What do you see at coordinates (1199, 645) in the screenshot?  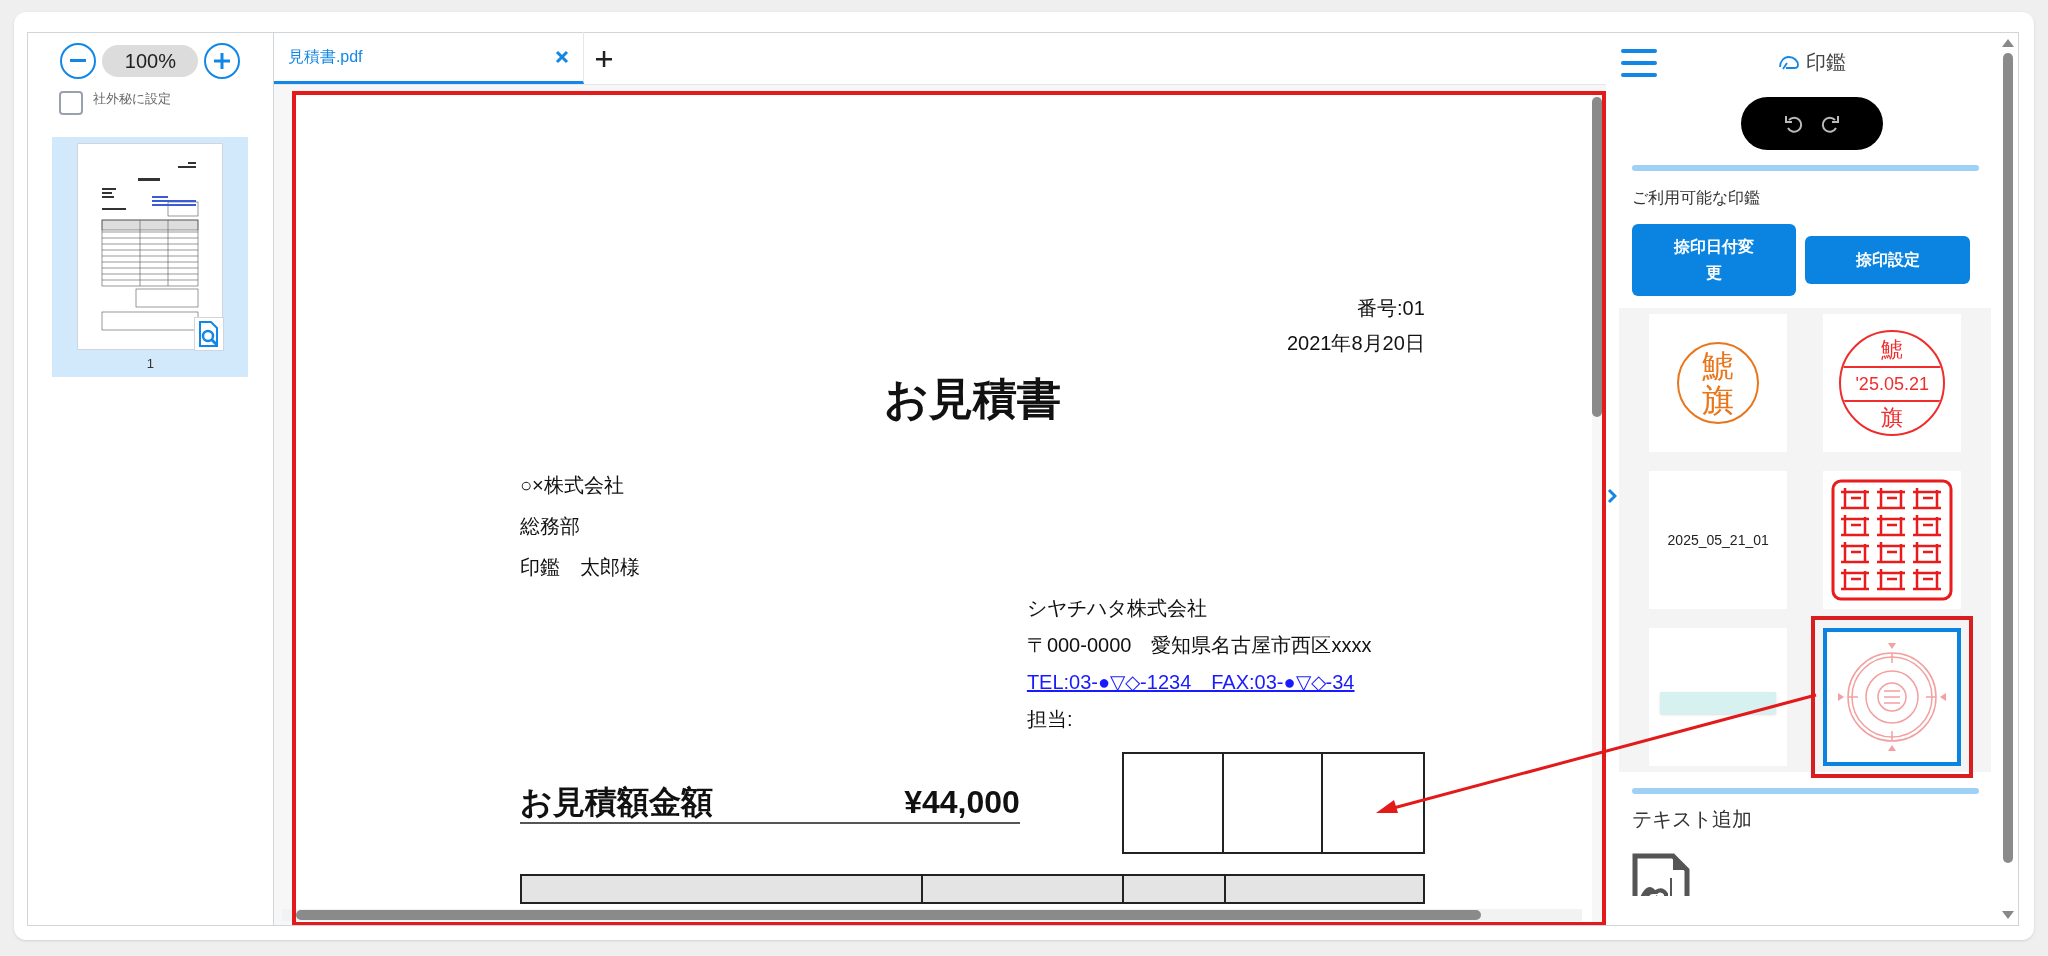 I see `address: 〒000-0000 愛知県名古屋市西区xxxx` at bounding box center [1199, 645].